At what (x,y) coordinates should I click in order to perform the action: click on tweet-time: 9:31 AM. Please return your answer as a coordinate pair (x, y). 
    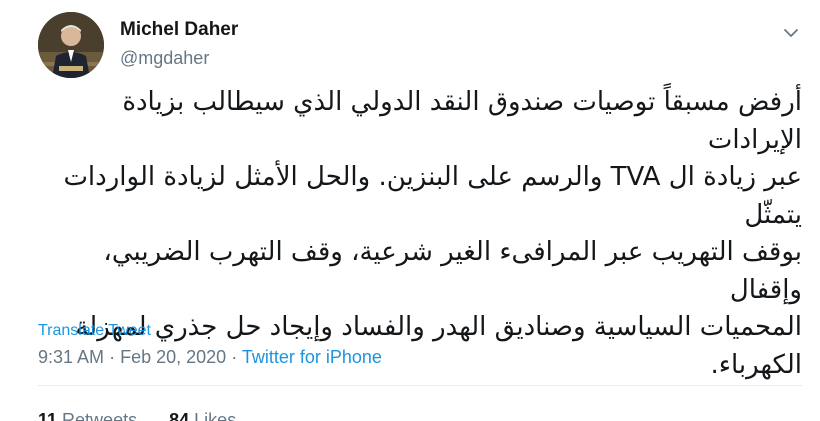
    Looking at the image, I should click on (71, 357).